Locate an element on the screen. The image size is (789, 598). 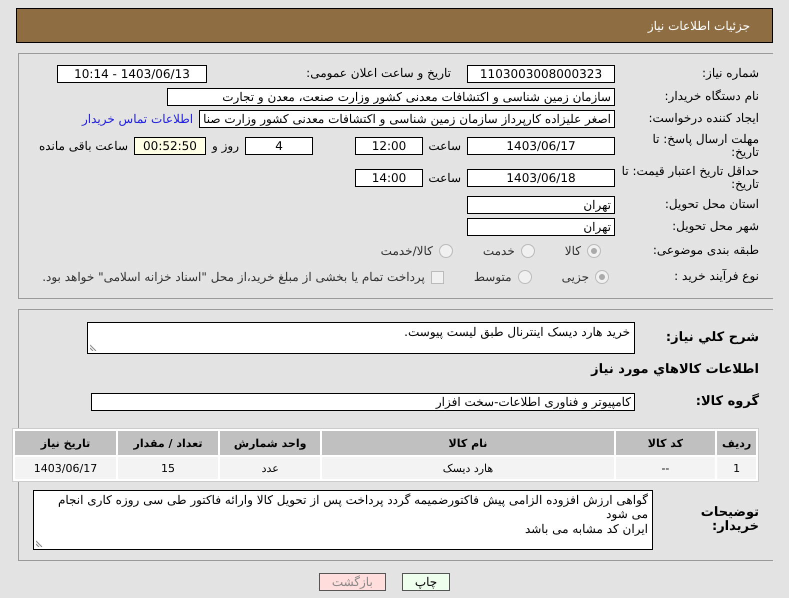
input-field: 12:00 is located at coordinates (389, 146).